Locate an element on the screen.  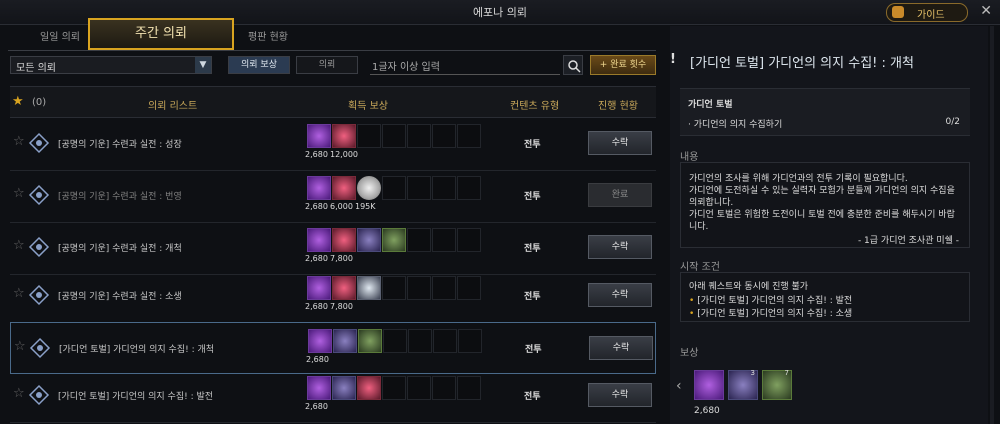
tab-divider is located at coordinates (332, 50).